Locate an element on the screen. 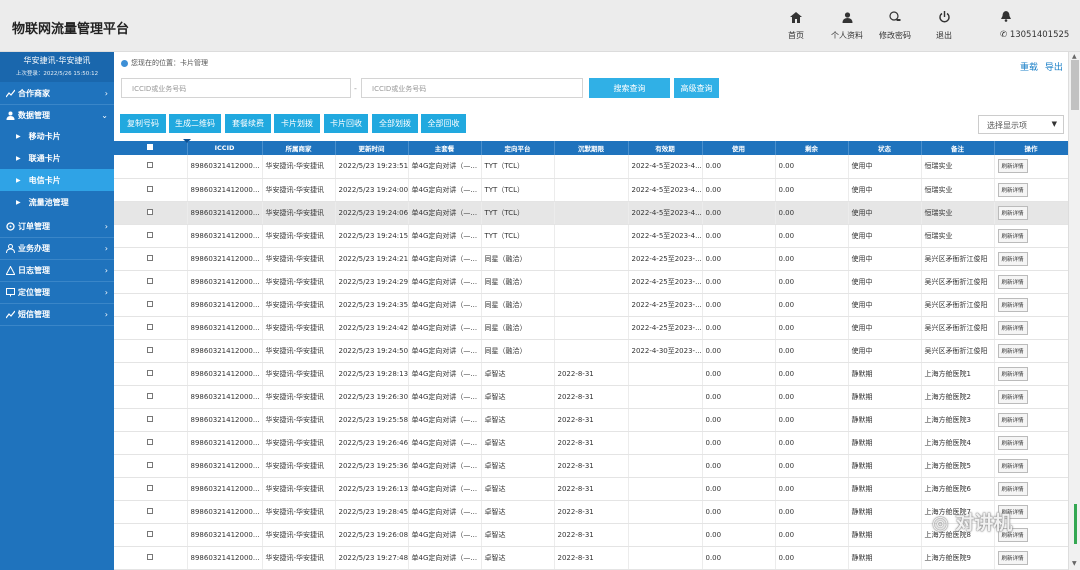 The height and width of the screenshot is (570, 1080). card-transfer-button: 卡片划拨 is located at coordinates (297, 123).